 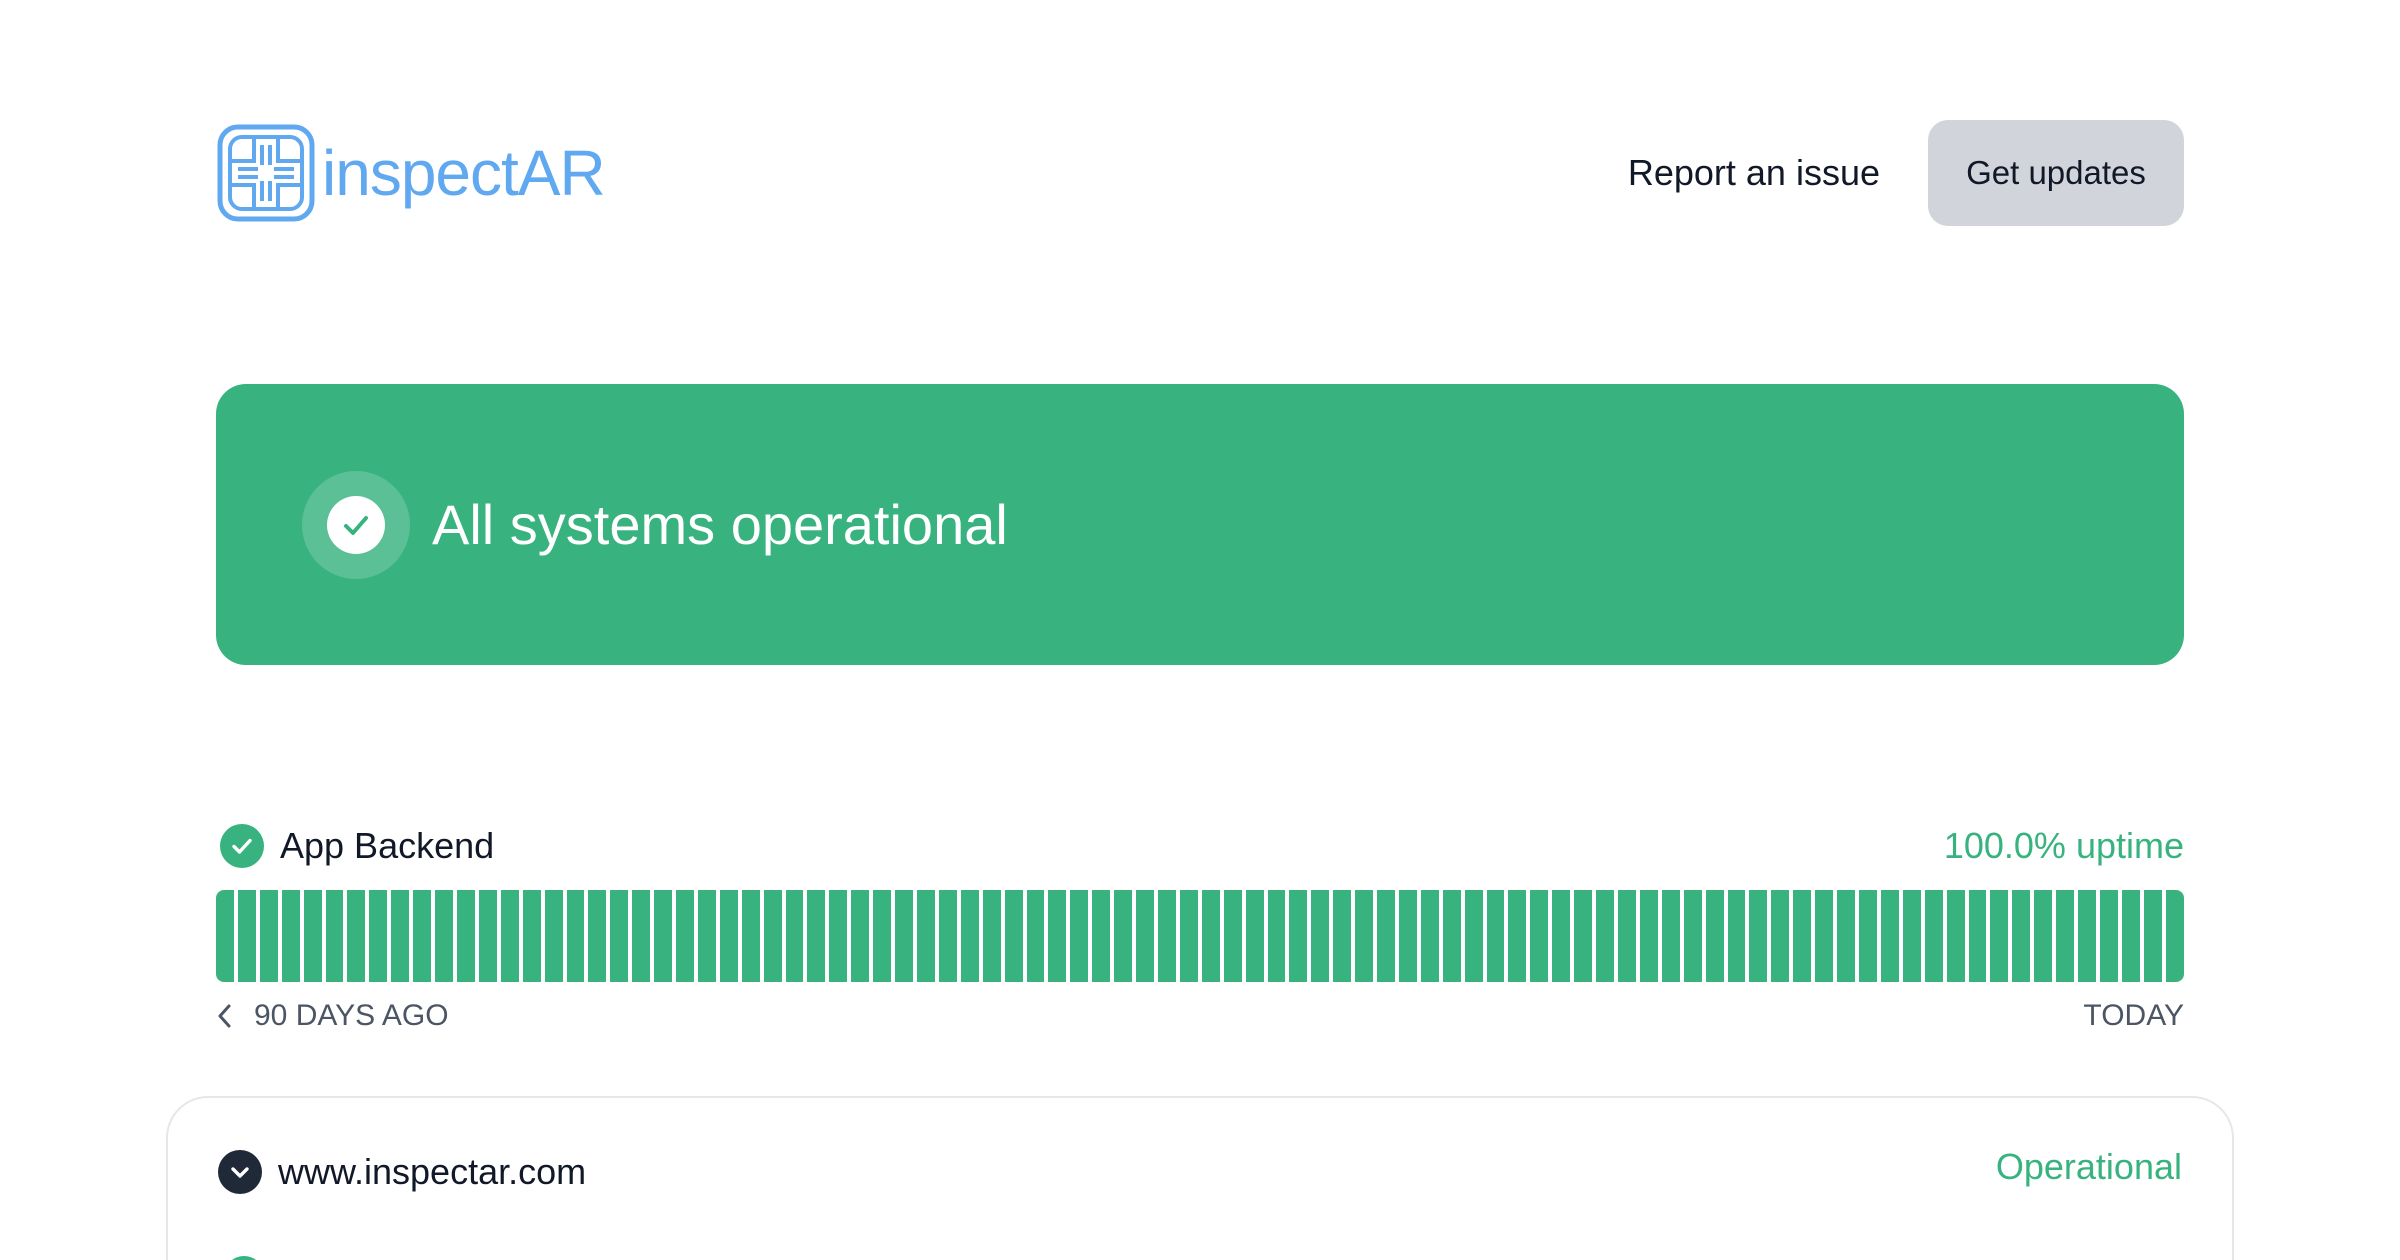 I want to click on range-start: 90 DAYS AGO, so click(x=332, y=1016).